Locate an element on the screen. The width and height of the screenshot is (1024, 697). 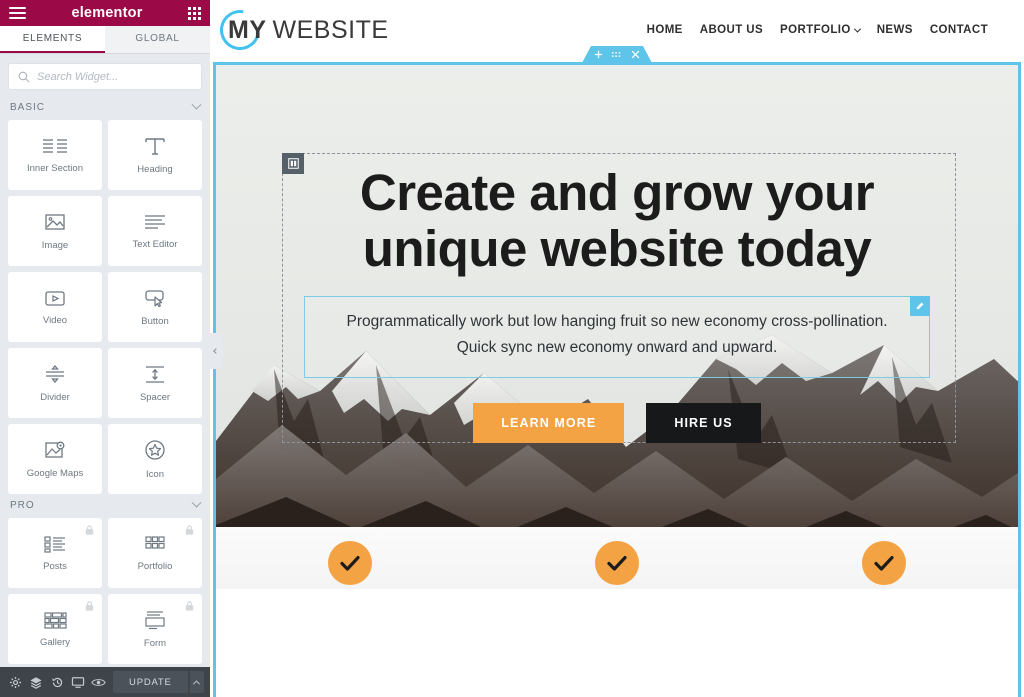
form-icon is located at coordinates (155, 620).